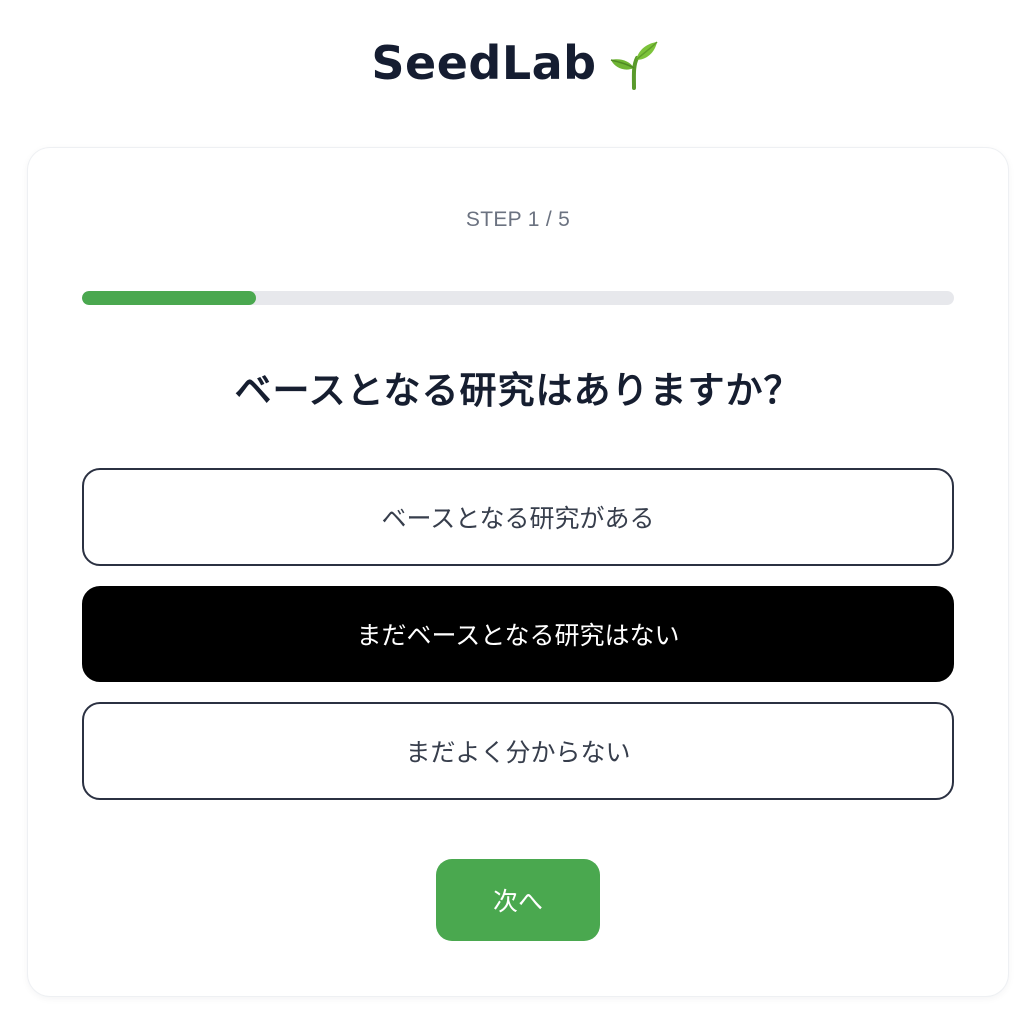 The height and width of the screenshot is (1034, 1030). I want to click on progress-bar, so click(518, 298).